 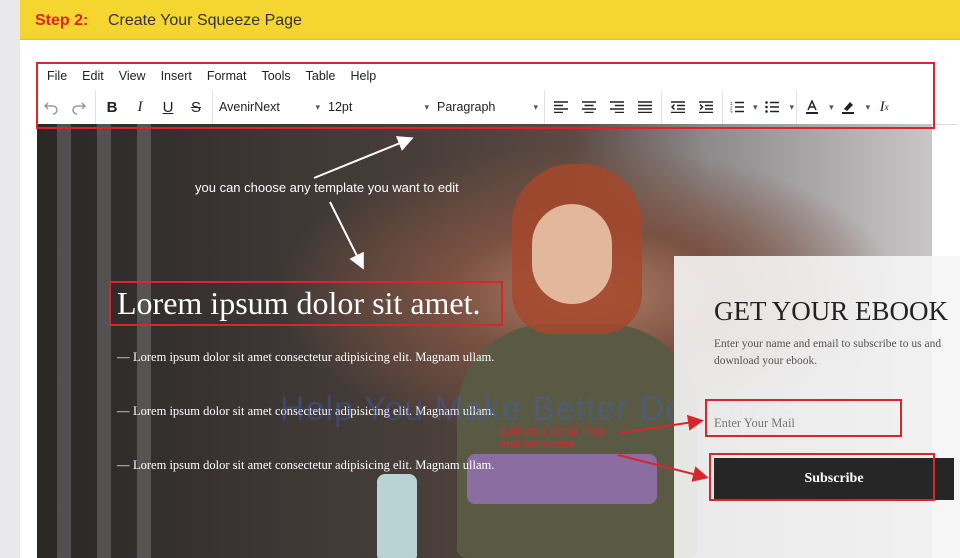 What do you see at coordinates (378, 107) in the screenshot?
I see `font-size-select: 12pt ▾` at bounding box center [378, 107].